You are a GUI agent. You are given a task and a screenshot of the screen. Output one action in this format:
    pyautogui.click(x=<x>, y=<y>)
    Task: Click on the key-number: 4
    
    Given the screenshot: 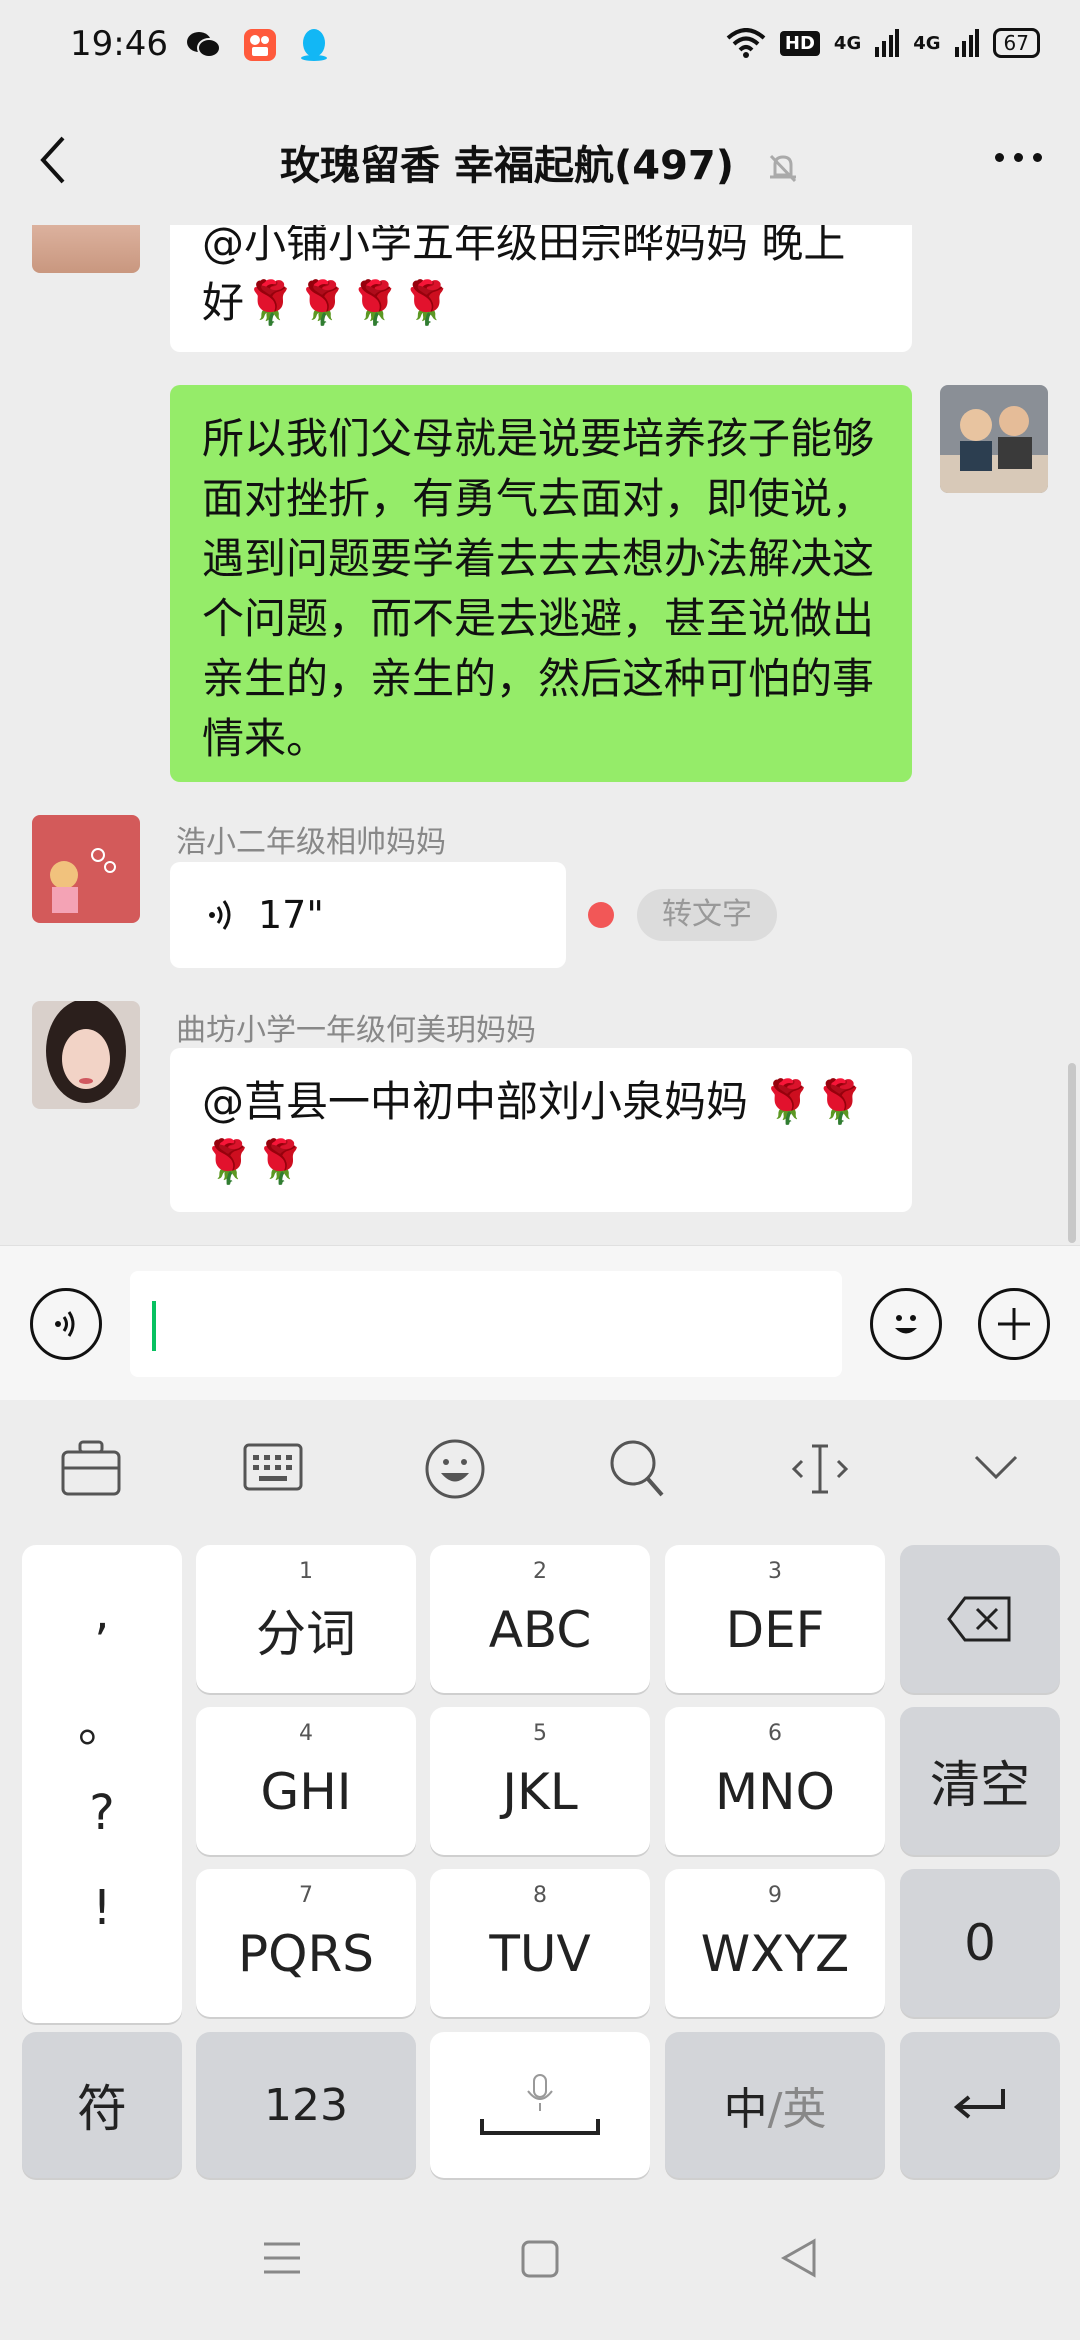 What is the action you would take?
    pyautogui.click(x=306, y=1733)
    